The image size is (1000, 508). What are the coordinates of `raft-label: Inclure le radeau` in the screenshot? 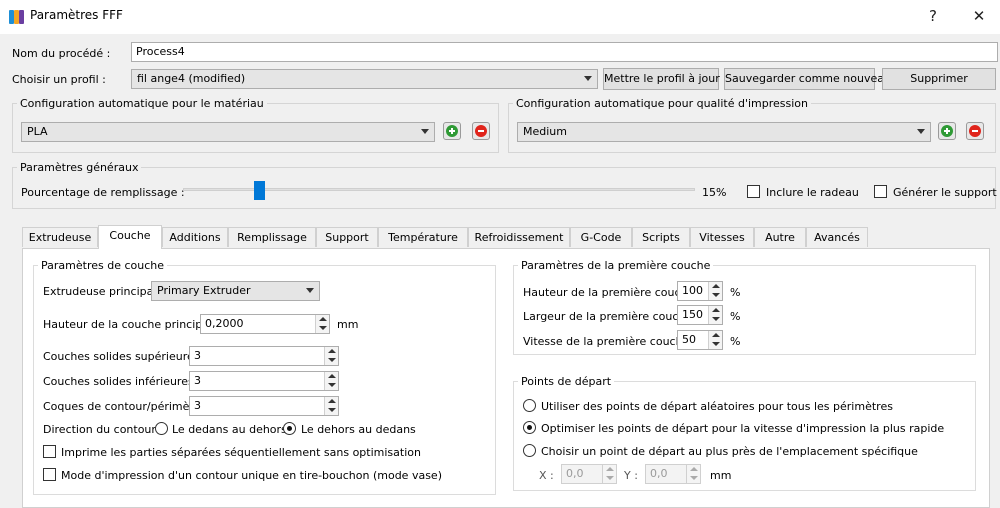 It's located at (812, 192).